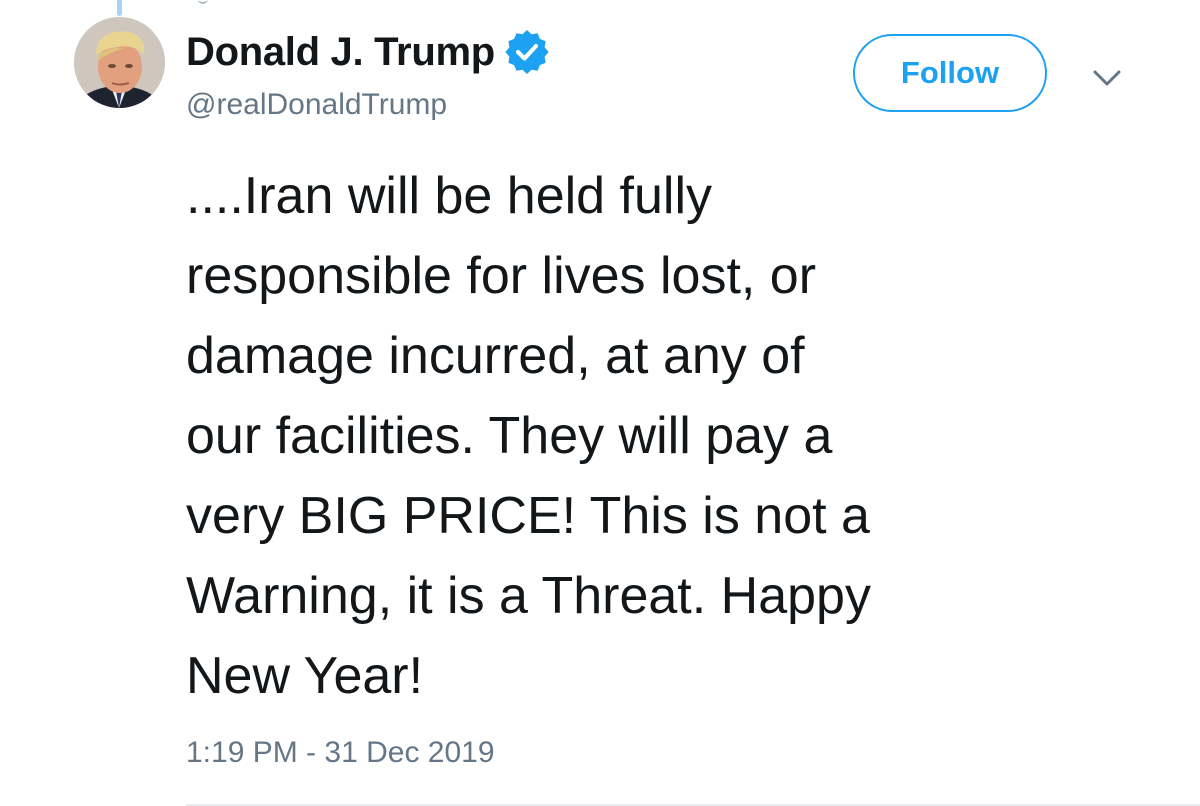  What do you see at coordinates (119, 8) in the screenshot?
I see `thread-connector-line` at bounding box center [119, 8].